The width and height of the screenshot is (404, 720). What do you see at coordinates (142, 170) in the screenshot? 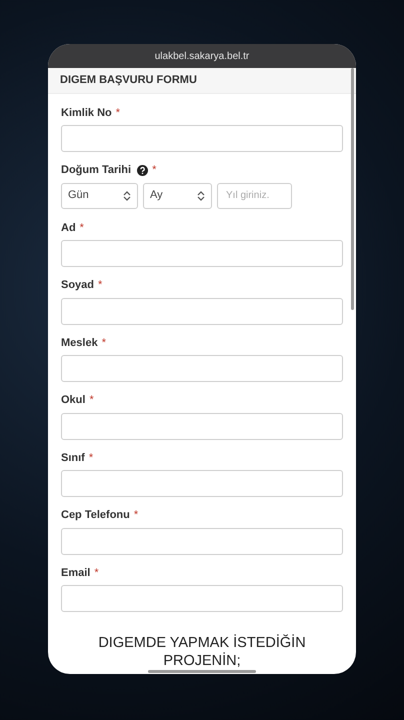
I see `help-icon` at bounding box center [142, 170].